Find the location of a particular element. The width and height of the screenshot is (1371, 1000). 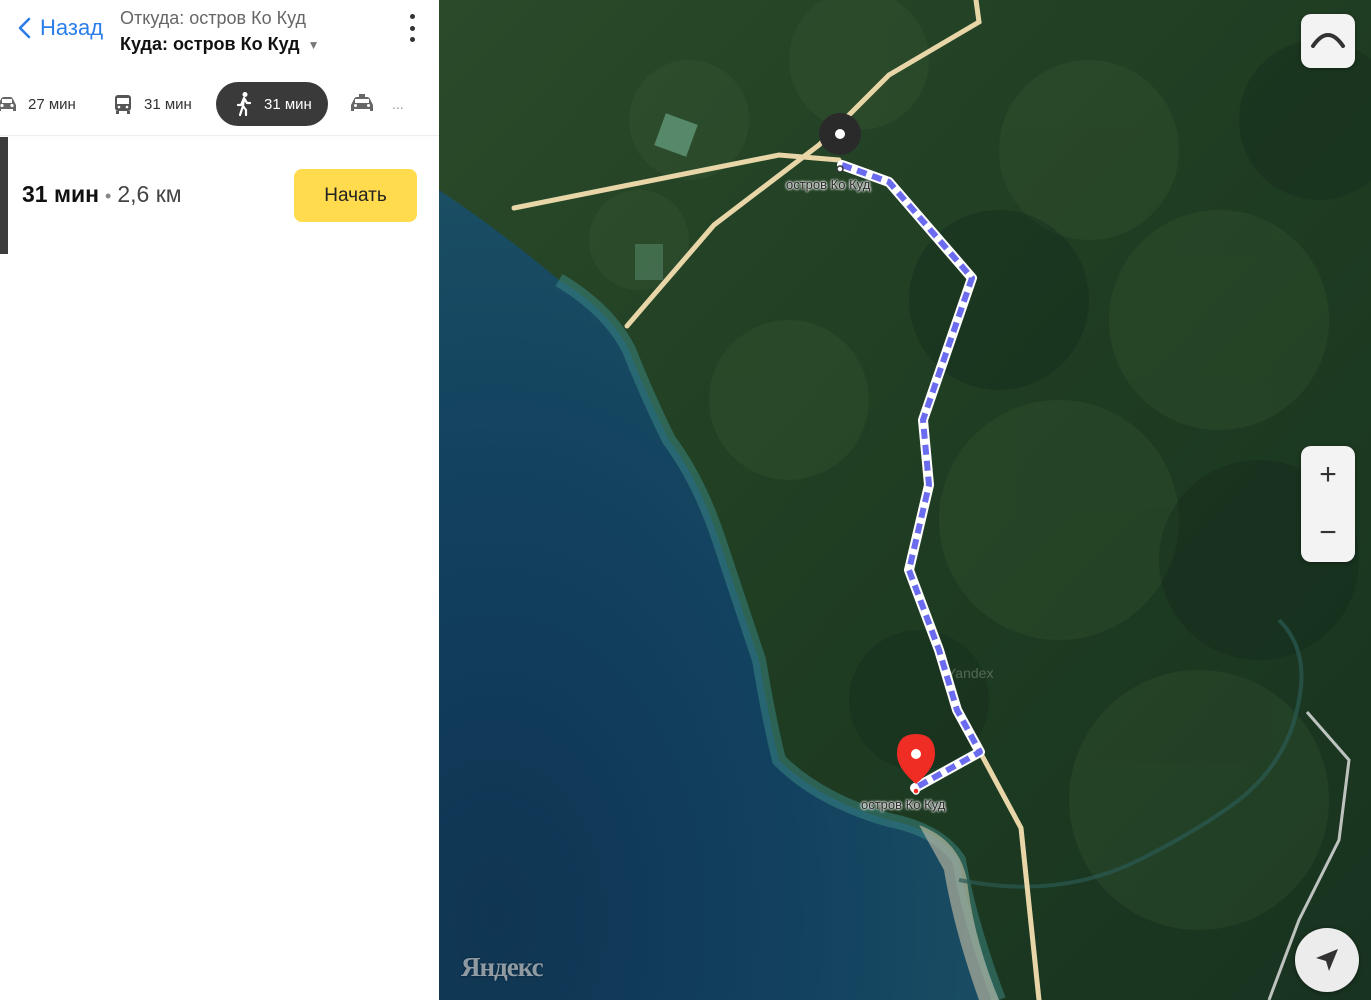

tab-transit-time: 31 мин is located at coordinates (168, 104).